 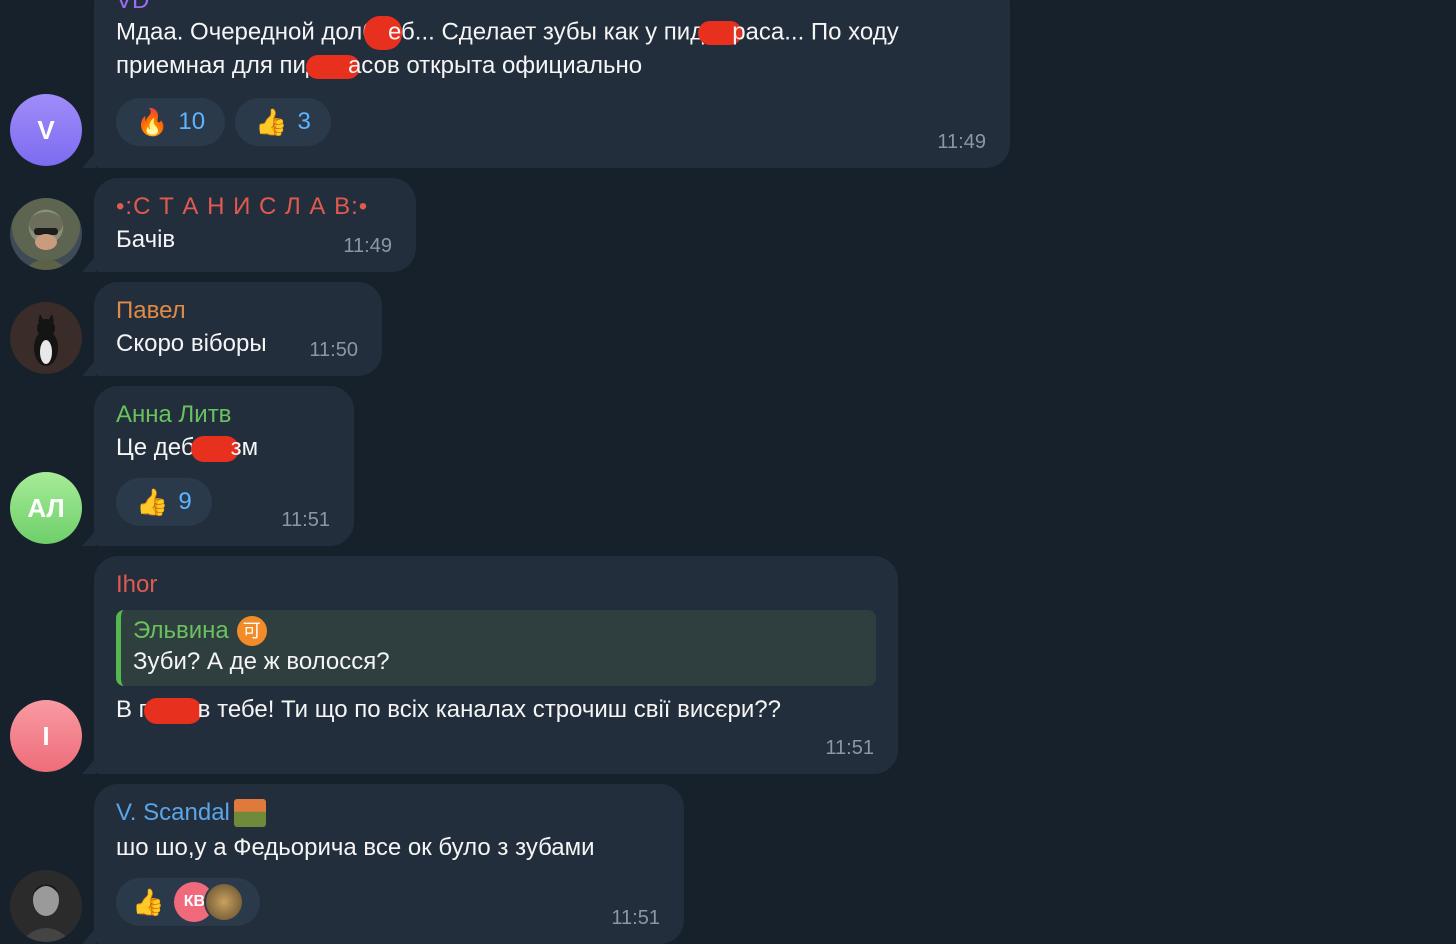 I want to click on sender-name: Павел, so click(x=238, y=311).